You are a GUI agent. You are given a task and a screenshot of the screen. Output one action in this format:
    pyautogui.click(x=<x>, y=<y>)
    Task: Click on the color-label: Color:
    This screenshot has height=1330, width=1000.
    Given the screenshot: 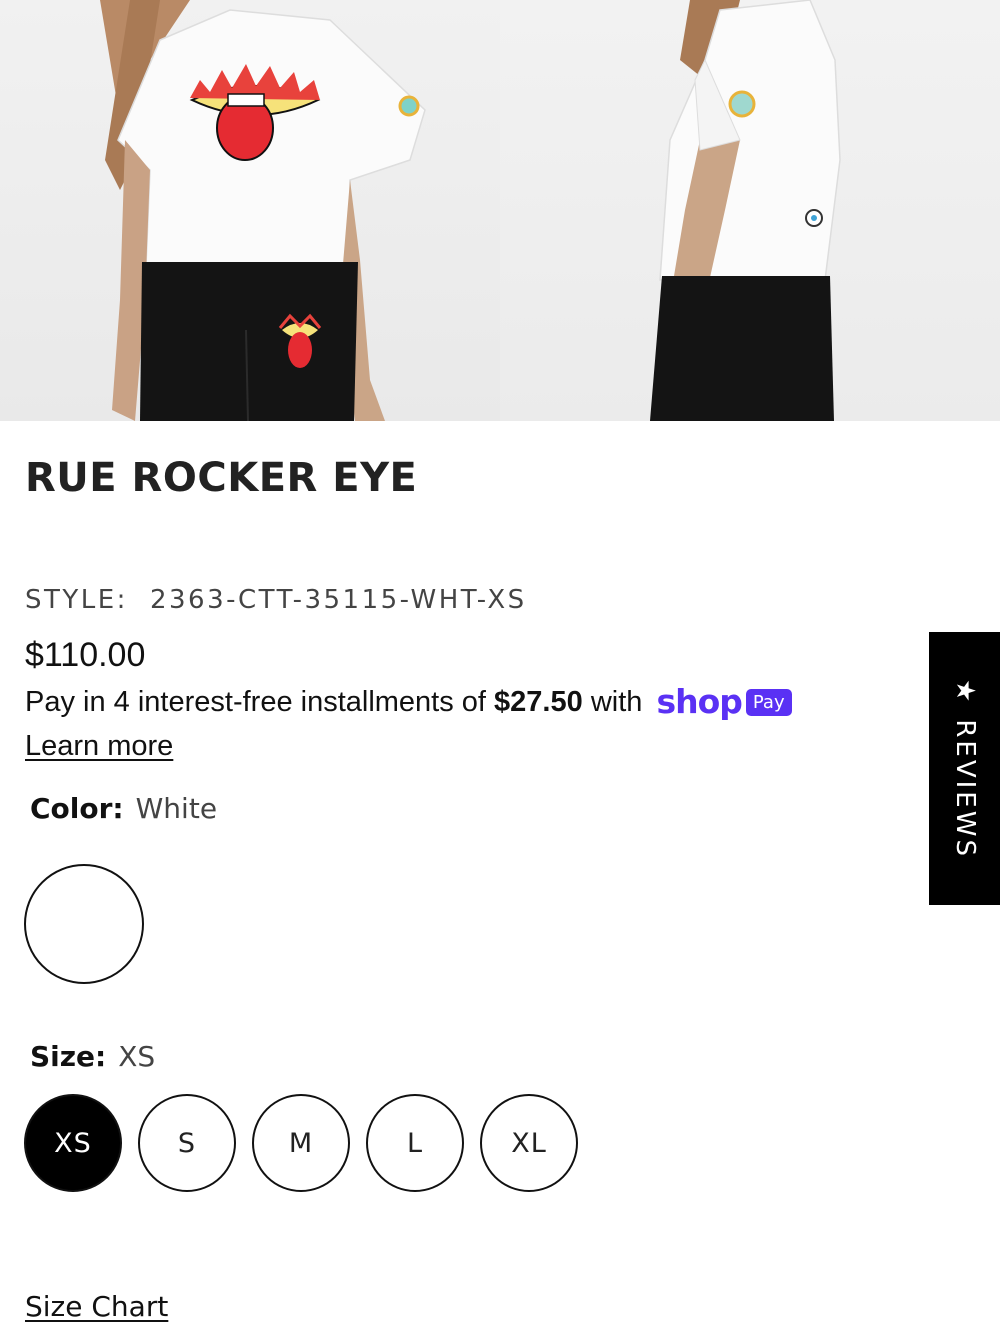 What is the action you would take?
    pyautogui.click(x=77, y=808)
    